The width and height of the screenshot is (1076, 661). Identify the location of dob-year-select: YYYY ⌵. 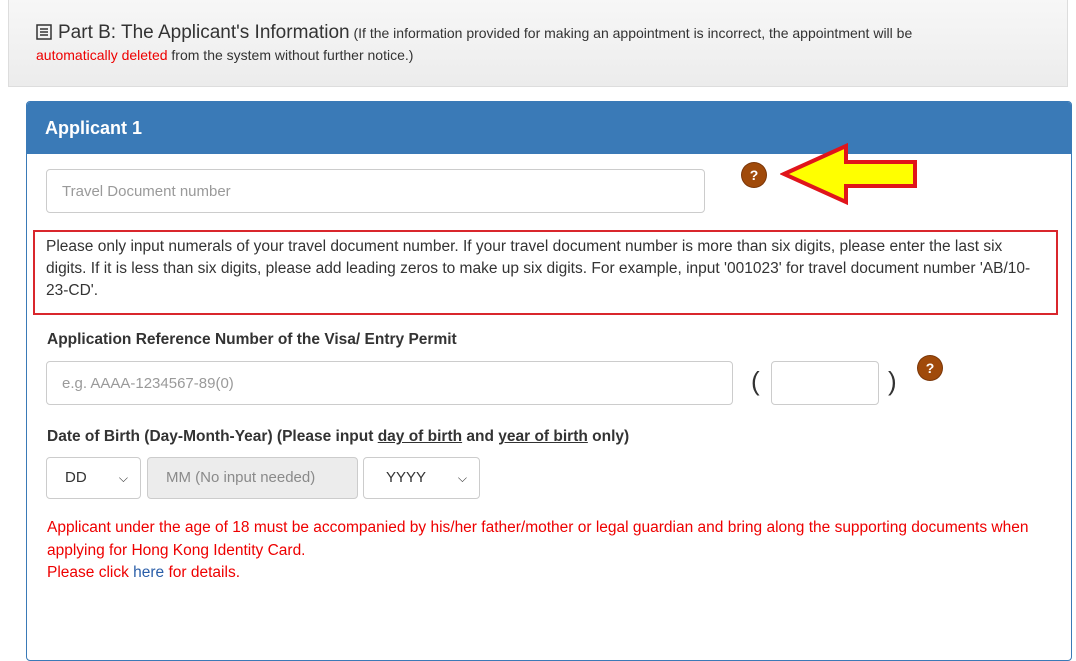
(421, 478).